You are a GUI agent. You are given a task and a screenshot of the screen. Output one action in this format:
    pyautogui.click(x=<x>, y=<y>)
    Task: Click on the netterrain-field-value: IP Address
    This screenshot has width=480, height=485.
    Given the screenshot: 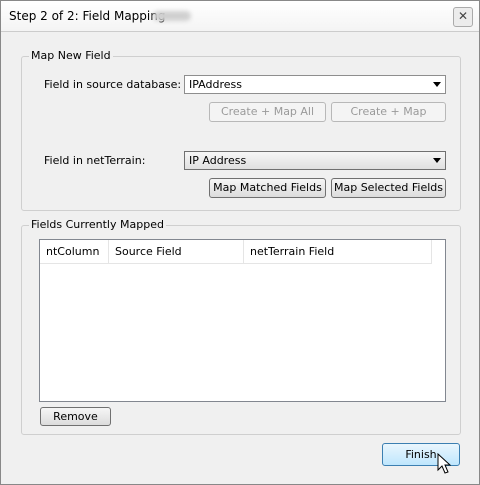 What is the action you would take?
    pyautogui.click(x=218, y=160)
    